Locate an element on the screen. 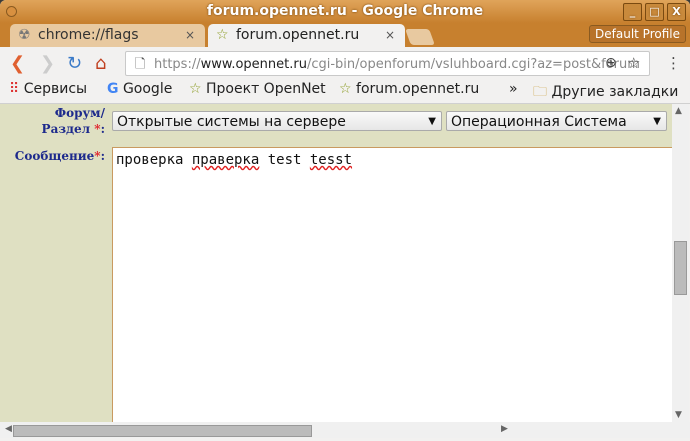 Image resolution: width=690 pixels, height=441 pixels. scroll-up-icon: ▲ is located at coordinates (678, 111).